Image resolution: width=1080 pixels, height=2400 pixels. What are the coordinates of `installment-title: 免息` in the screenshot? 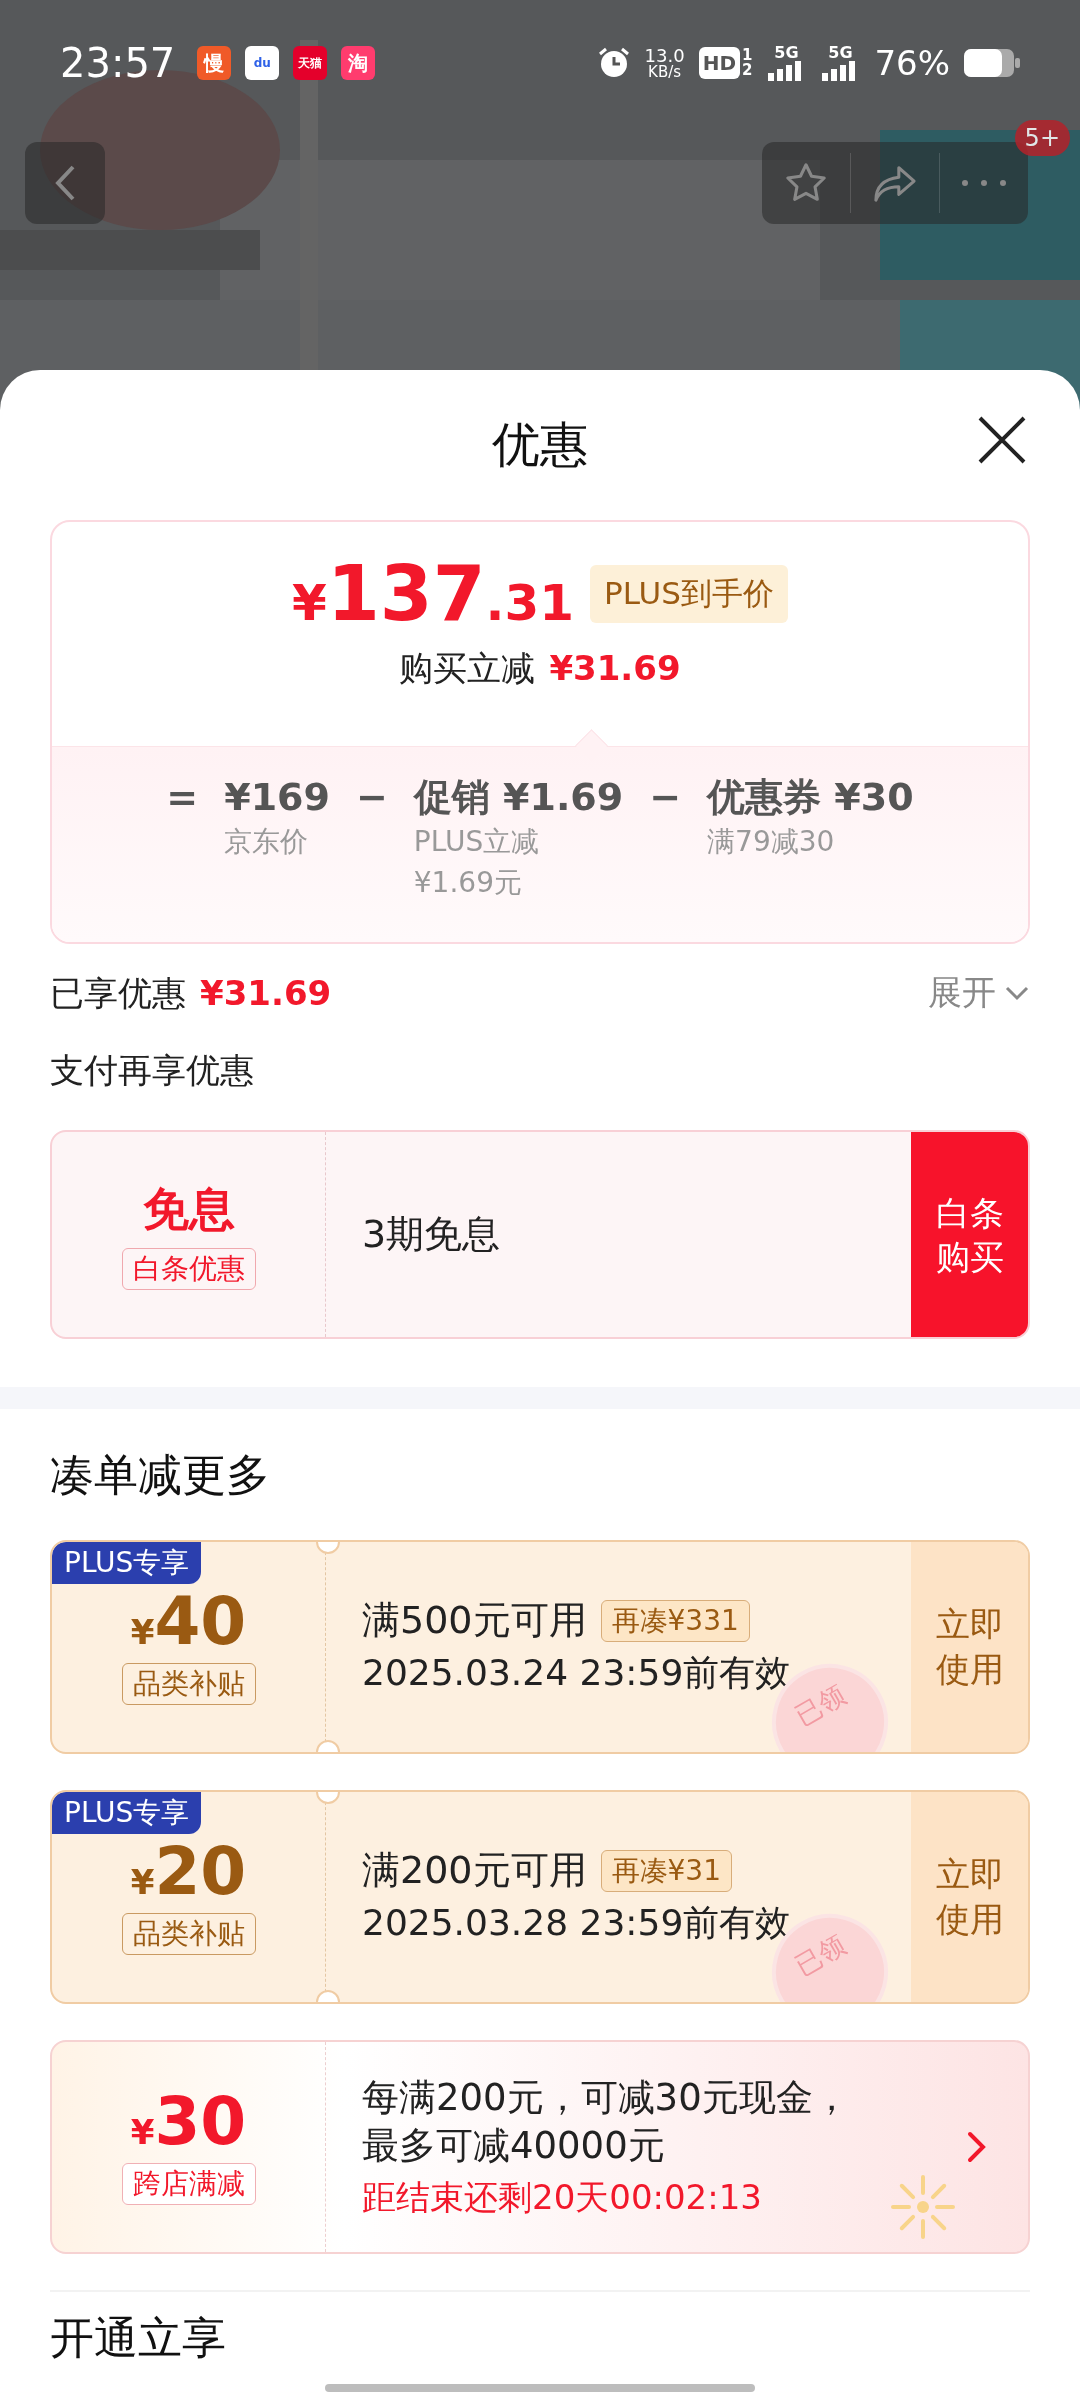 It's located at (188, 1209).